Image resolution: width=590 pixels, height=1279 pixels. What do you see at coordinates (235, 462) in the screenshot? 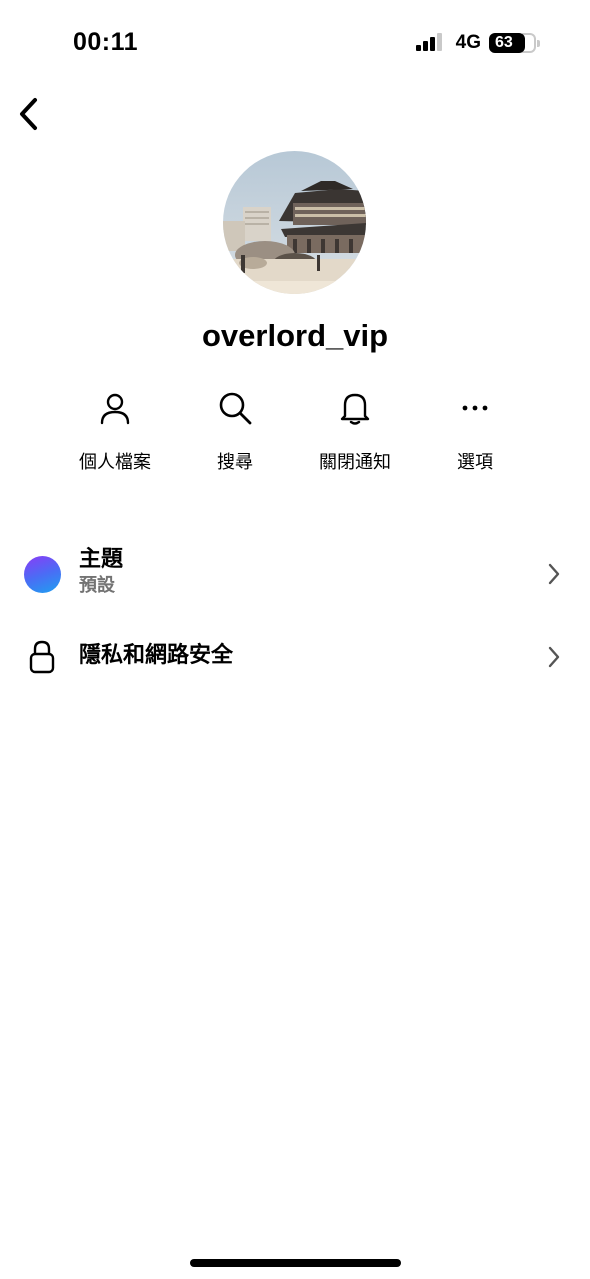
I see `search-action-label: 搜尋` at bounding box center [235, 462].